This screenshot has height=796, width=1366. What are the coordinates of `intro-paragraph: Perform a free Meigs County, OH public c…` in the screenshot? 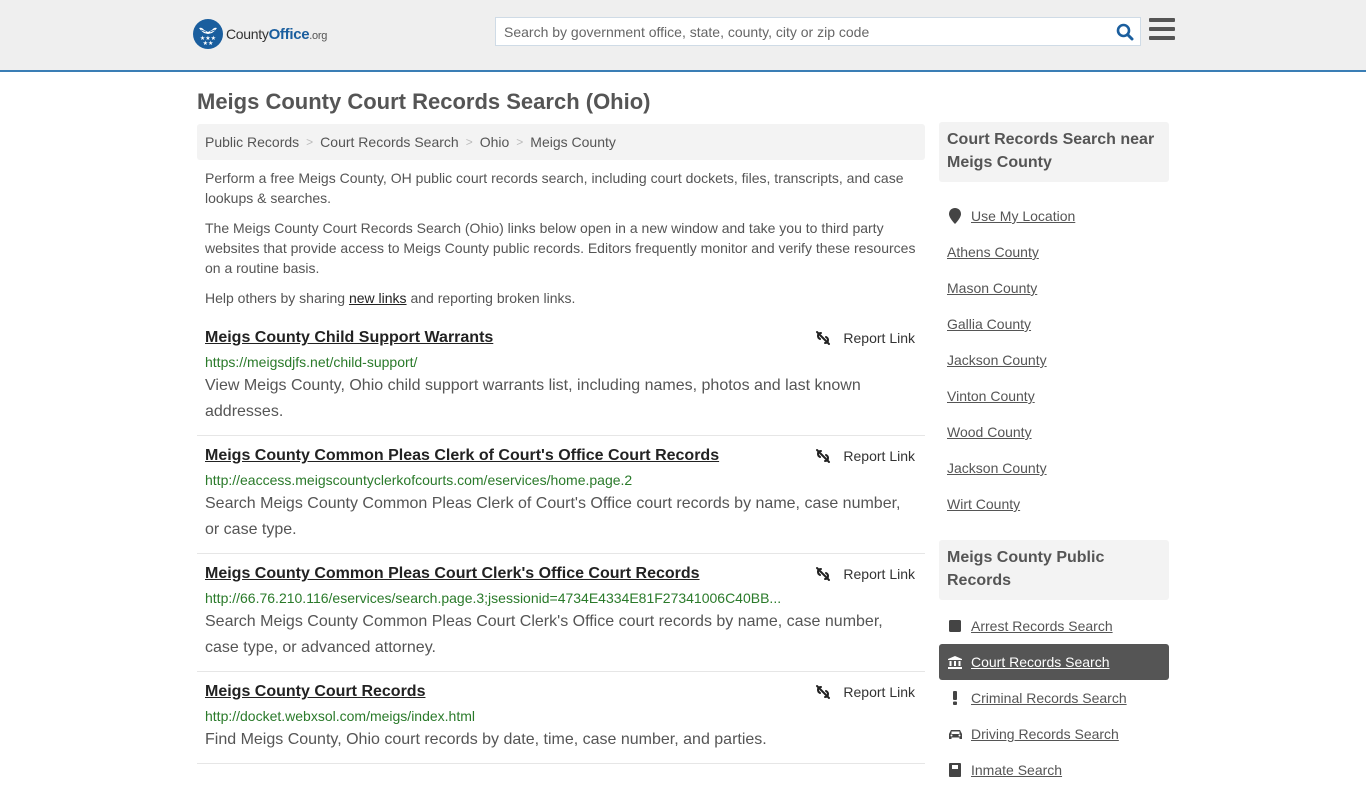 It's located at (554, 188).